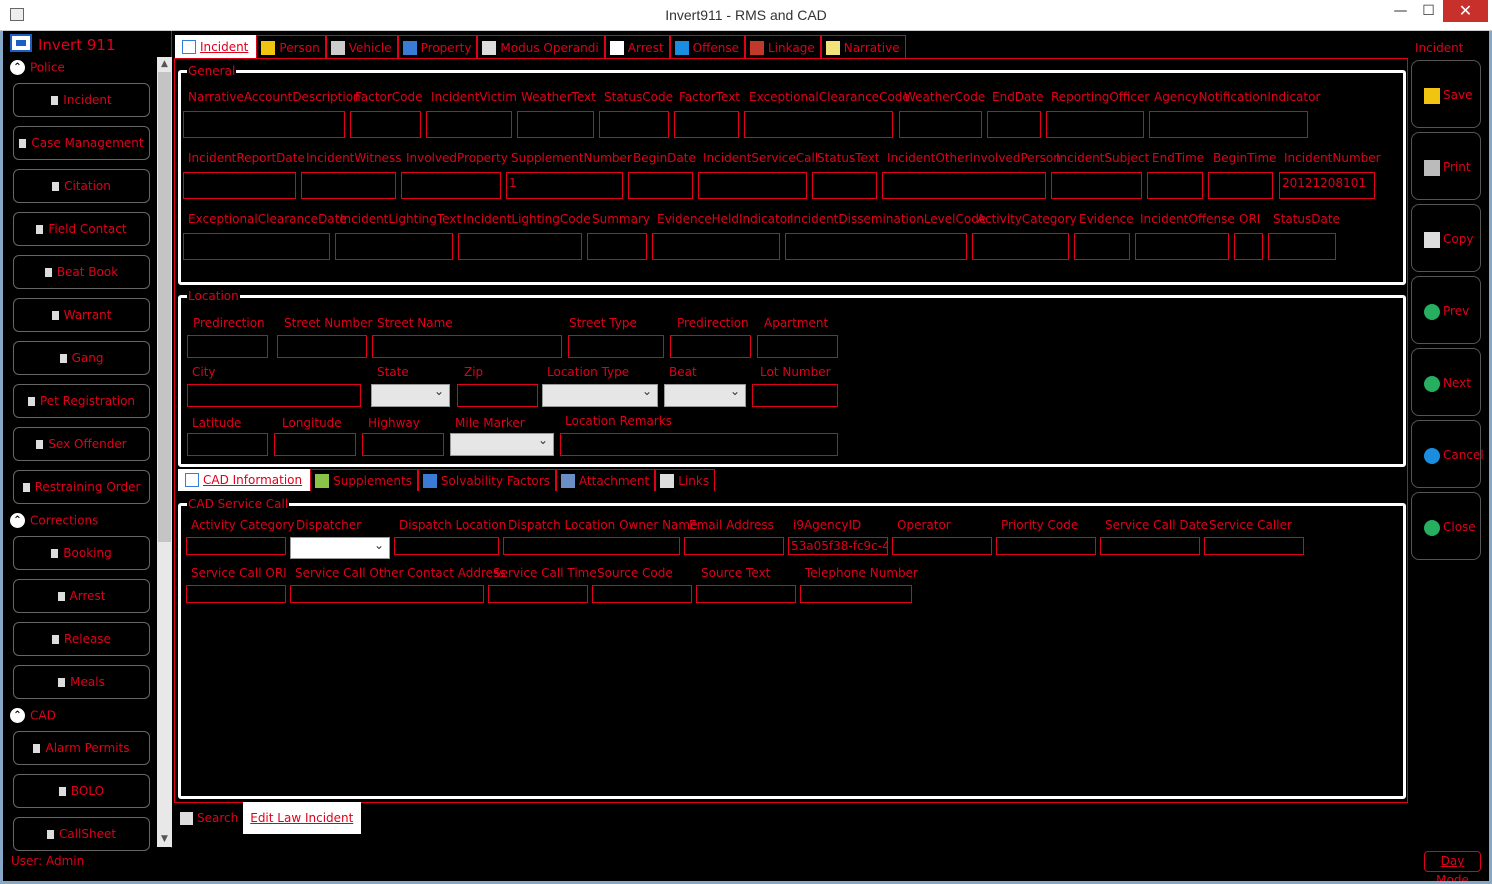 The width and height of the screenshot is (1492, 884). Describe the element at coordinates (81, 315) in the screenshot. I see `sidebar-item-warrant: Warrant` at that location.